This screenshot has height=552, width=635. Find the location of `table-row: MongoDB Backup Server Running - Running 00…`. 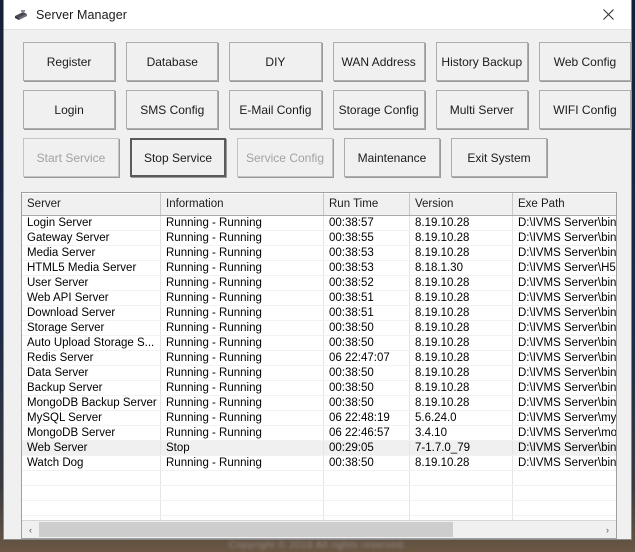

table-row: MongoDB Backup Server Running - Running 00… is located at coordinates (319, 403).